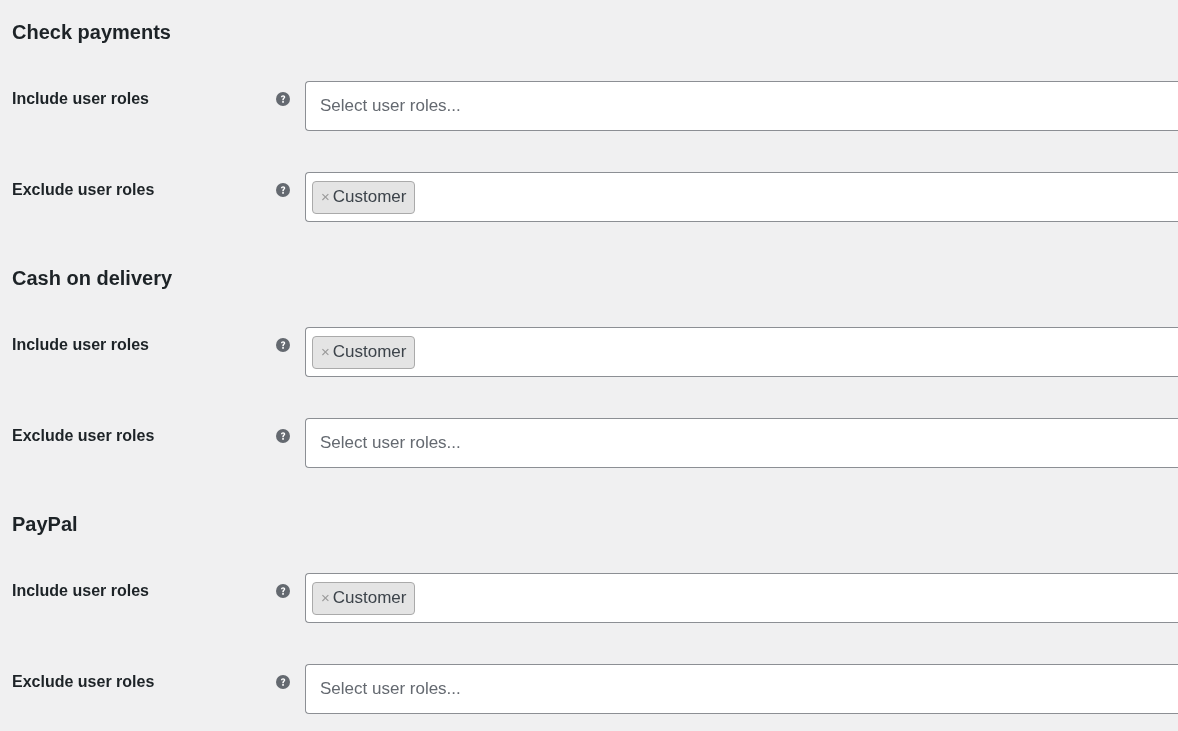 The width and height of the screenshot is (1178, 731). I want to click on section-heading: Check payments, so click(91, 32).